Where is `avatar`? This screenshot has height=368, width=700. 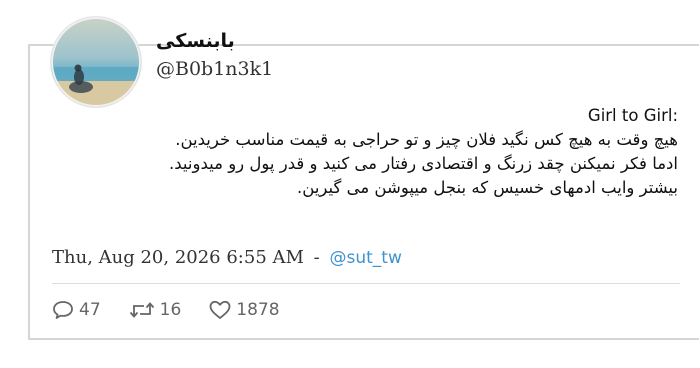
avatar is located at coordinates (96, 62).